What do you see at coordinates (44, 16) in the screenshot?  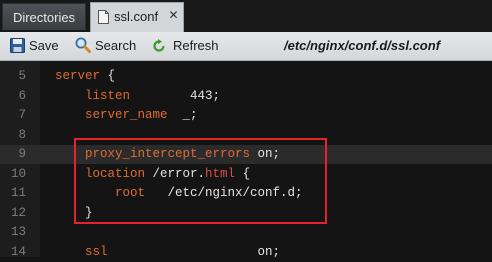 I see `tab-directories: Directories` at bounding box center [44, 16].